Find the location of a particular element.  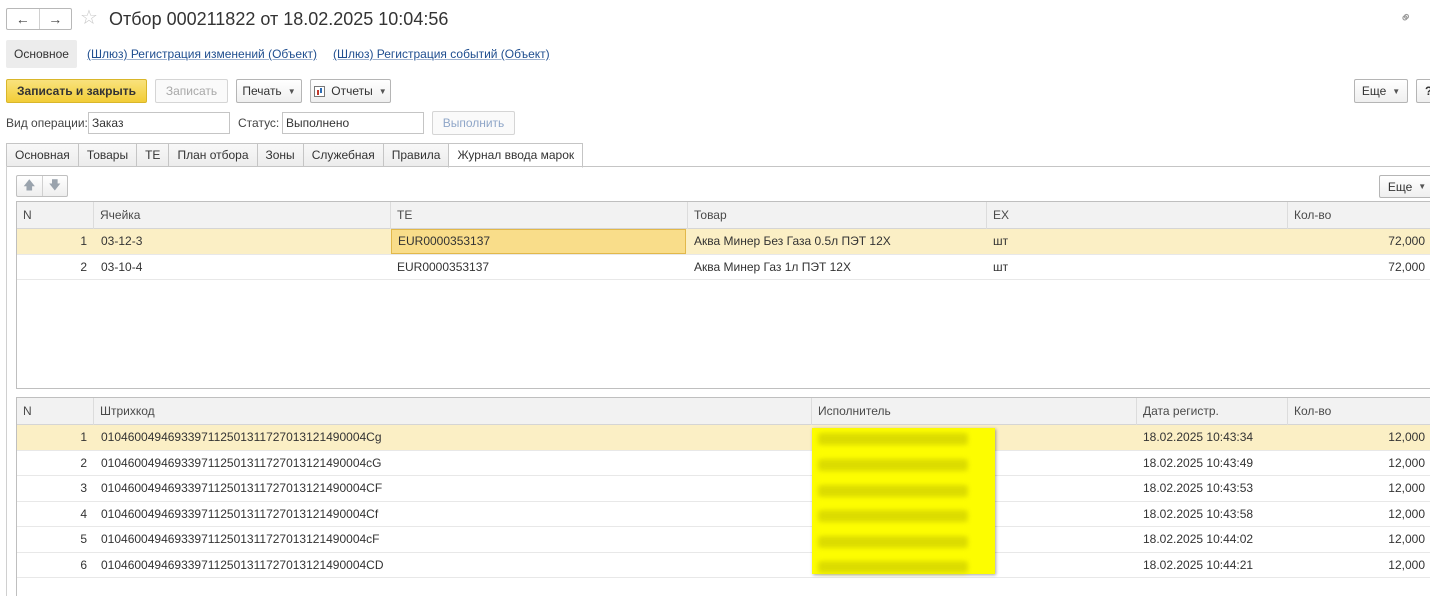

status-field: Выполнено is located at coordinates (353, 123).